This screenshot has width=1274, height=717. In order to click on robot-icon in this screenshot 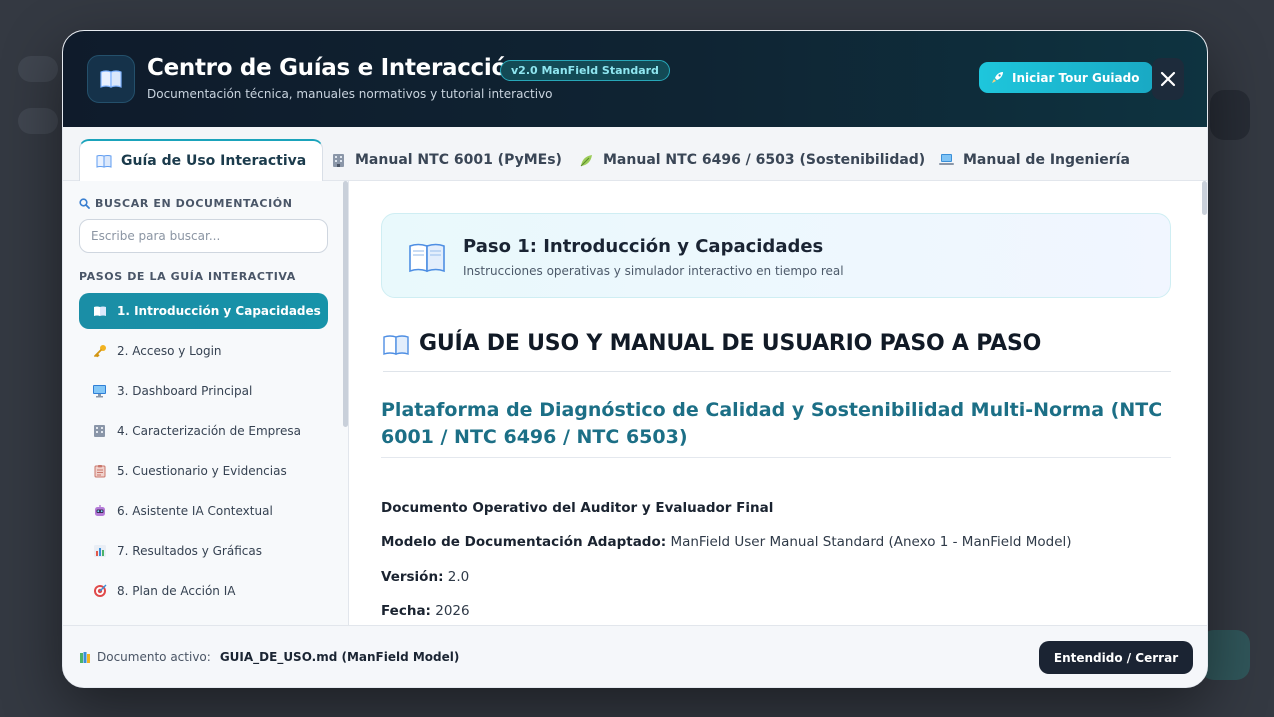, I will do `click(99, 511)`.